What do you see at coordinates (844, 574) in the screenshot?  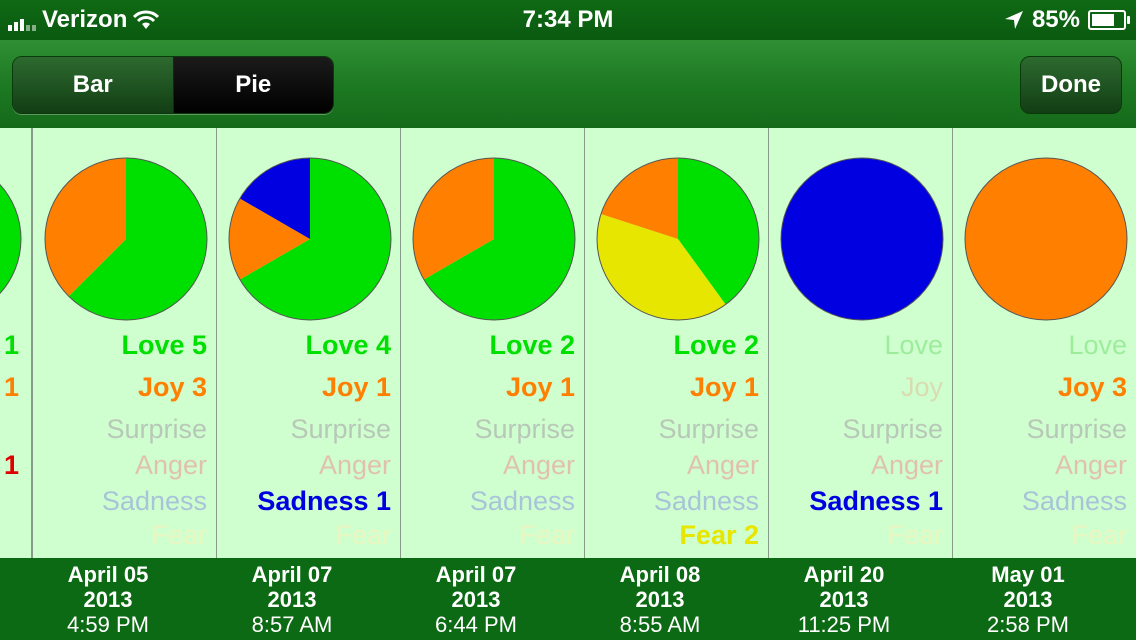 I see `entry-date-day: April 20` at bounding box center [844, 574].